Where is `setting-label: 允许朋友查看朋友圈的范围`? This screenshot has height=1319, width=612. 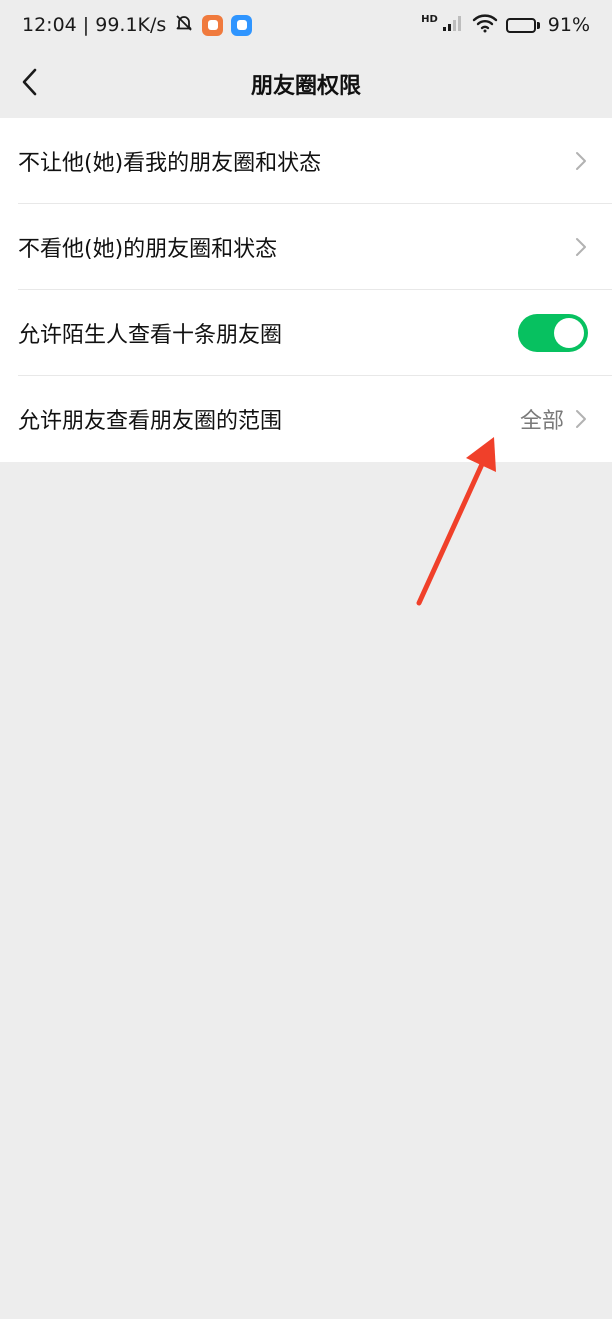 setting-label: 允许朋友查看朋友圈的范围 is located at coordinates (150, 421).